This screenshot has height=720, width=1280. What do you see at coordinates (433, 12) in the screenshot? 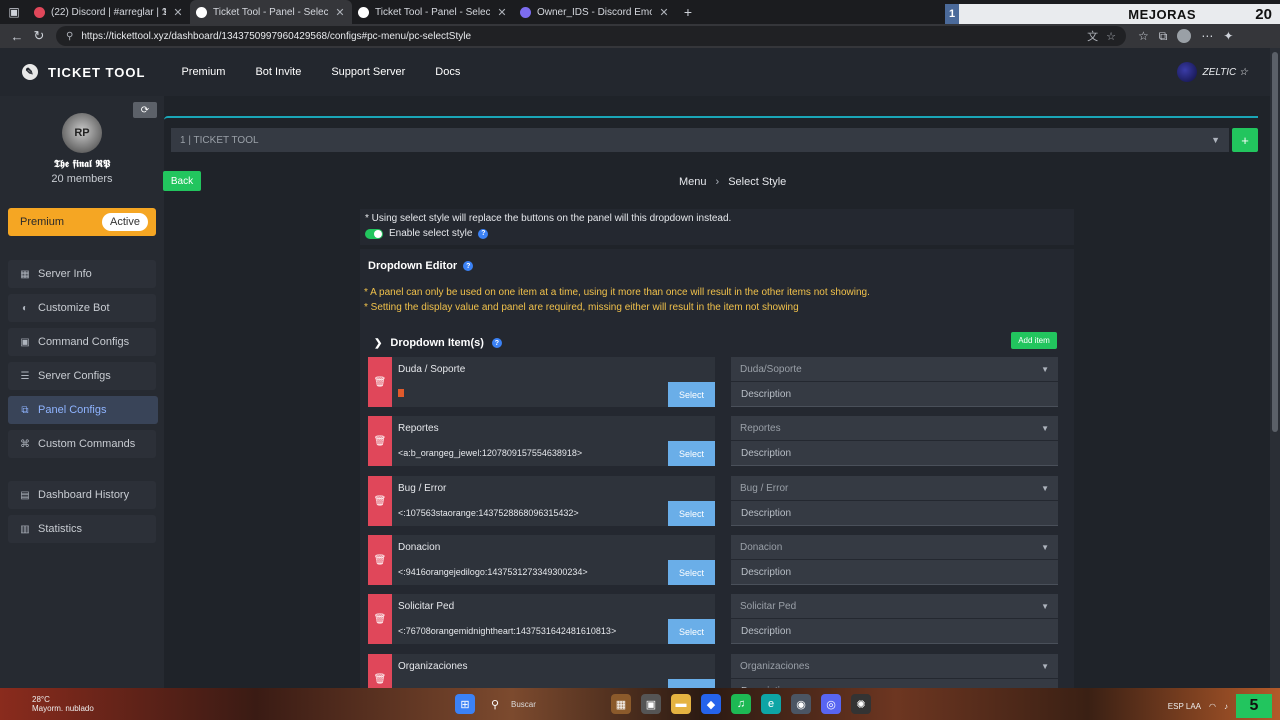
I see `browser-tab: Ticket Tool - Panel - Select Style ✕` at bounding box center [433, 12].